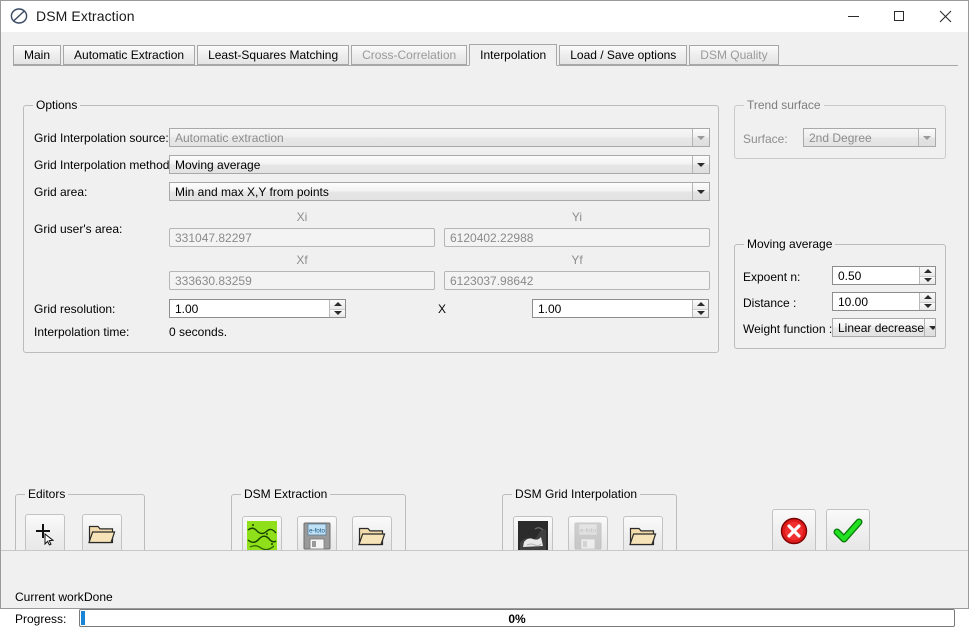  I want to click on grid-resolution-label: Grid resolution:, so click(75, 309).